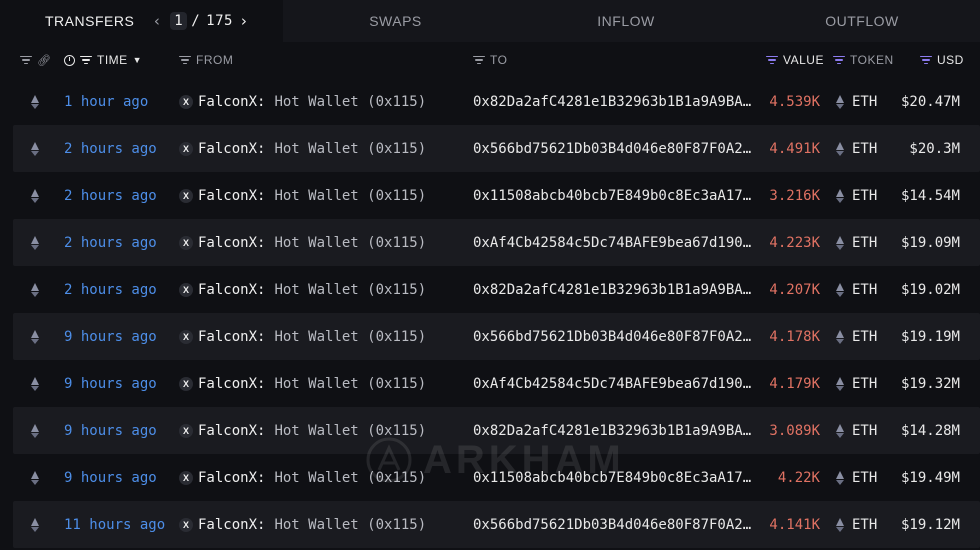 The height and width of the screenshot is (550, 980). I want to click on header-token-filter: 🔗︎, so click(35, 60).